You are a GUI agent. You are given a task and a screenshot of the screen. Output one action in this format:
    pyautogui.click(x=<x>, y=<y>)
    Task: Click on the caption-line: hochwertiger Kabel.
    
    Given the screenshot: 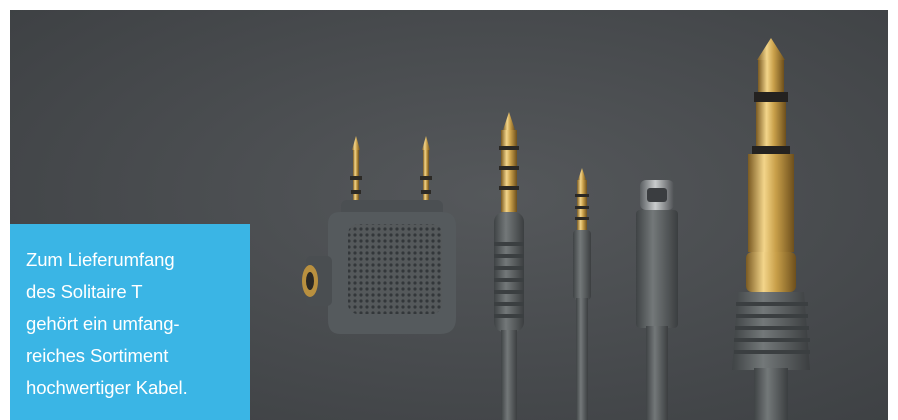 What is the action you would take?
    pyautogui.click(x=107, y=387)
    